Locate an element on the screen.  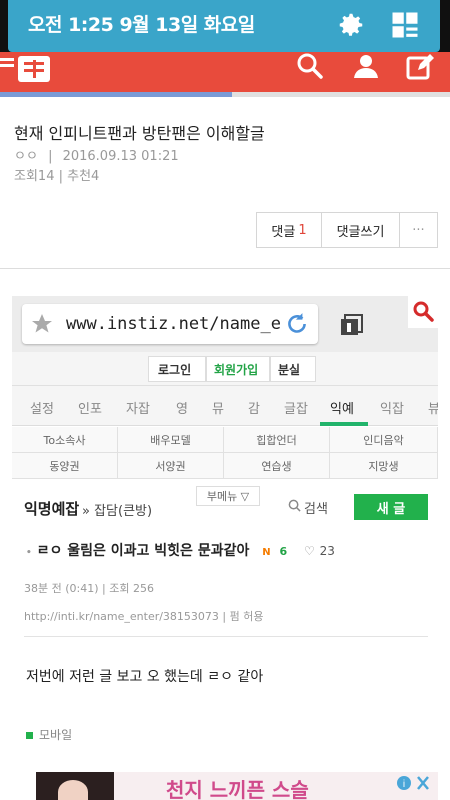
app-logo is located at coordinates (28, 72).